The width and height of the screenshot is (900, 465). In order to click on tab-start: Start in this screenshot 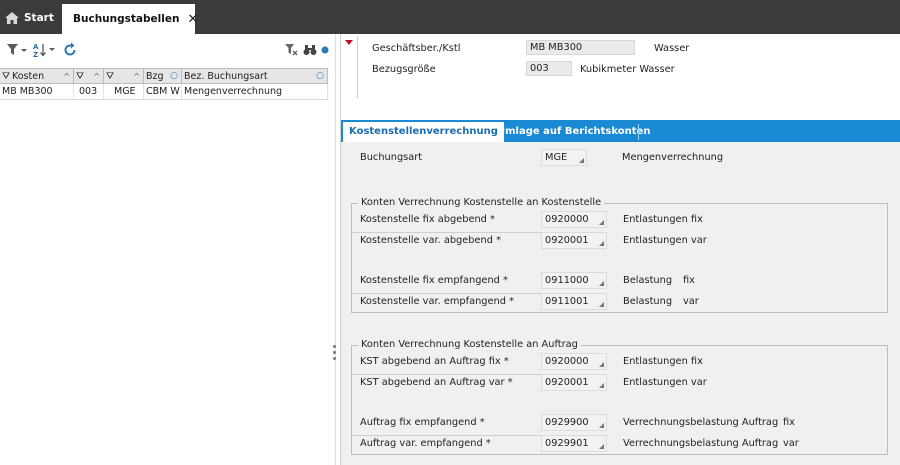, I will do `click(29, 18)`.